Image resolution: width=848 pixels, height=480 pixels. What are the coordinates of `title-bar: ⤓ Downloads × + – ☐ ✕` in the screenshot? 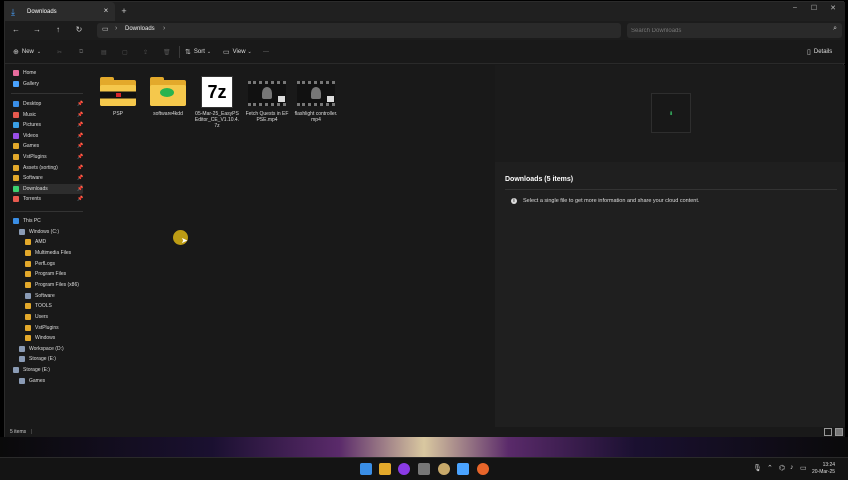 It's located at (425, 11).